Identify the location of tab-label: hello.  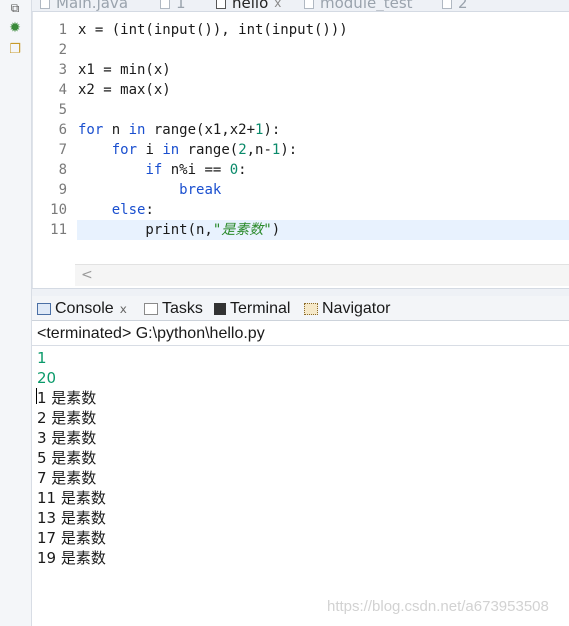
(250, 6).